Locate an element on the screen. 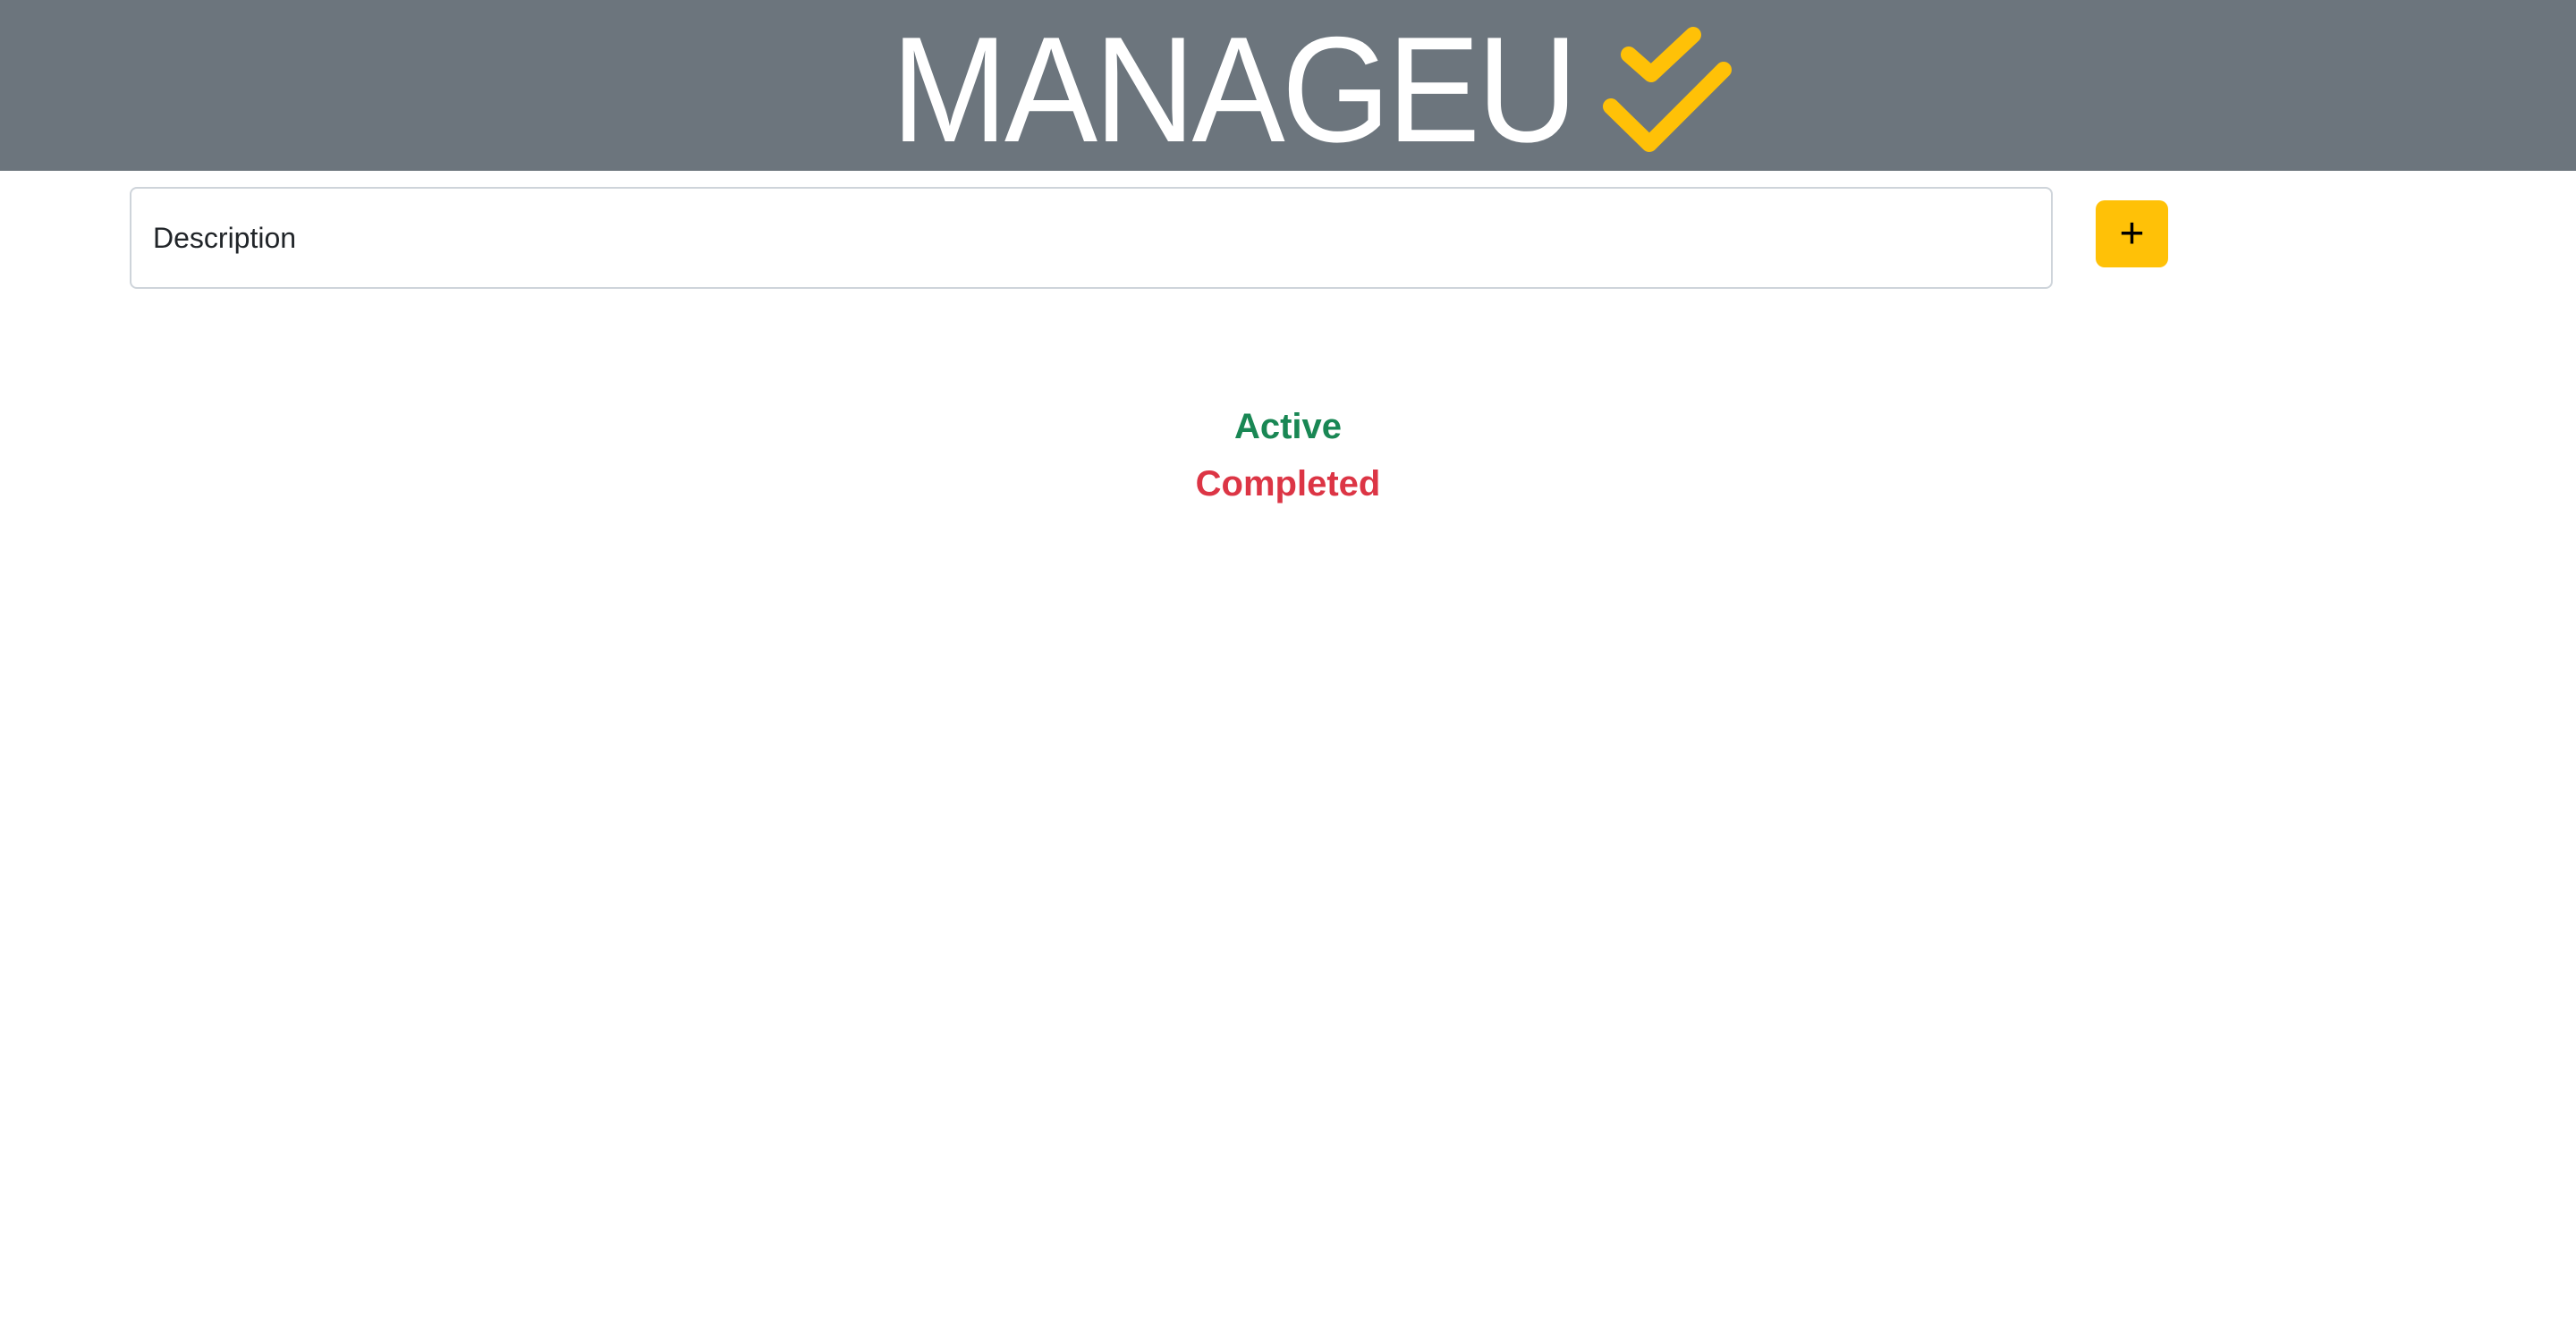  app-header: MANAGEU is located at coordinates (1288, 85).